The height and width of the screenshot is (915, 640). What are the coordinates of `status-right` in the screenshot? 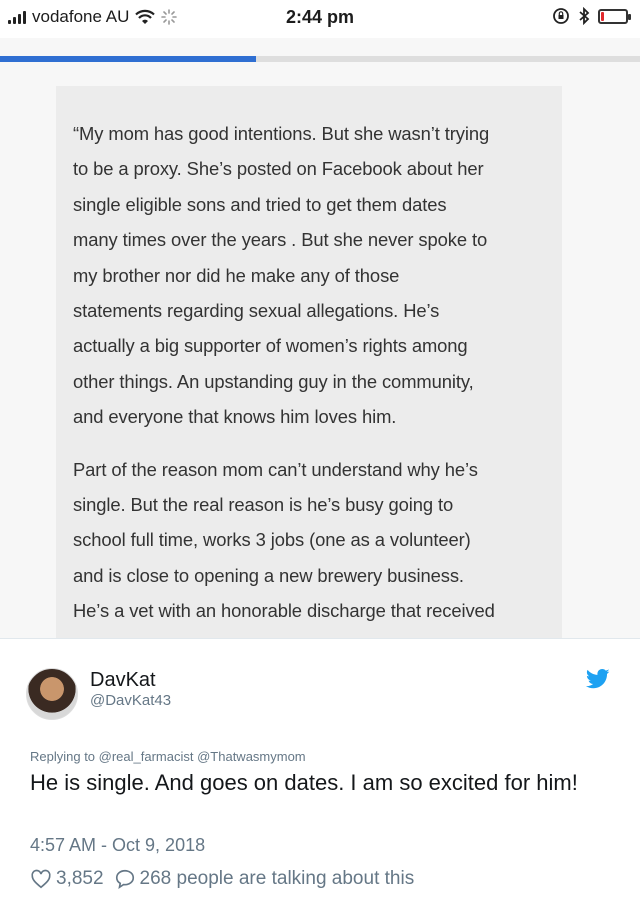 It's located at (591, 16).